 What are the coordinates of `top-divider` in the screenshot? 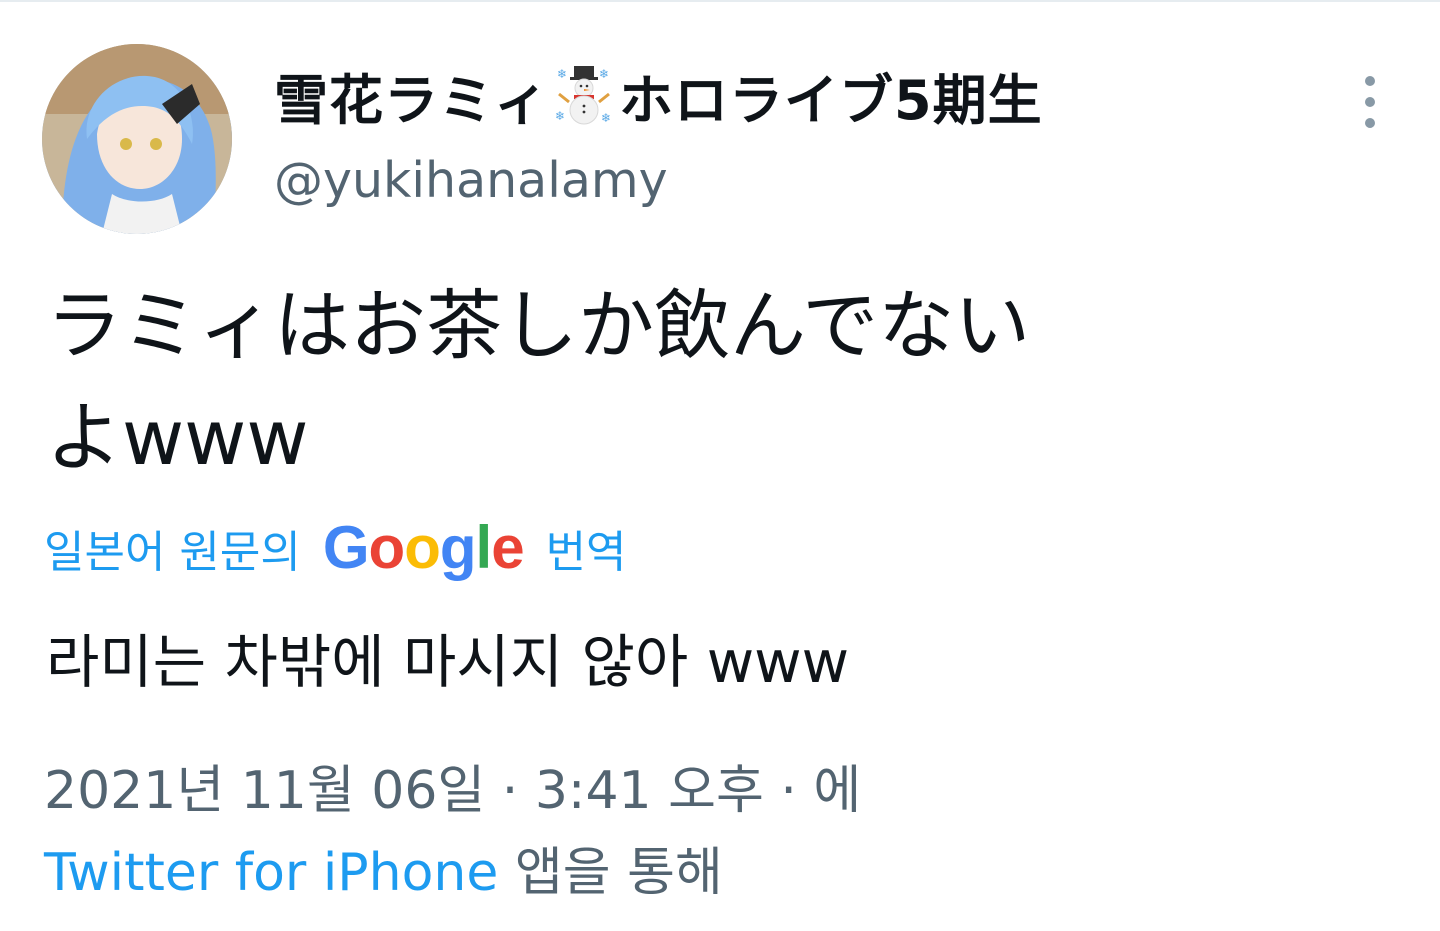 It's located at (720, 1).